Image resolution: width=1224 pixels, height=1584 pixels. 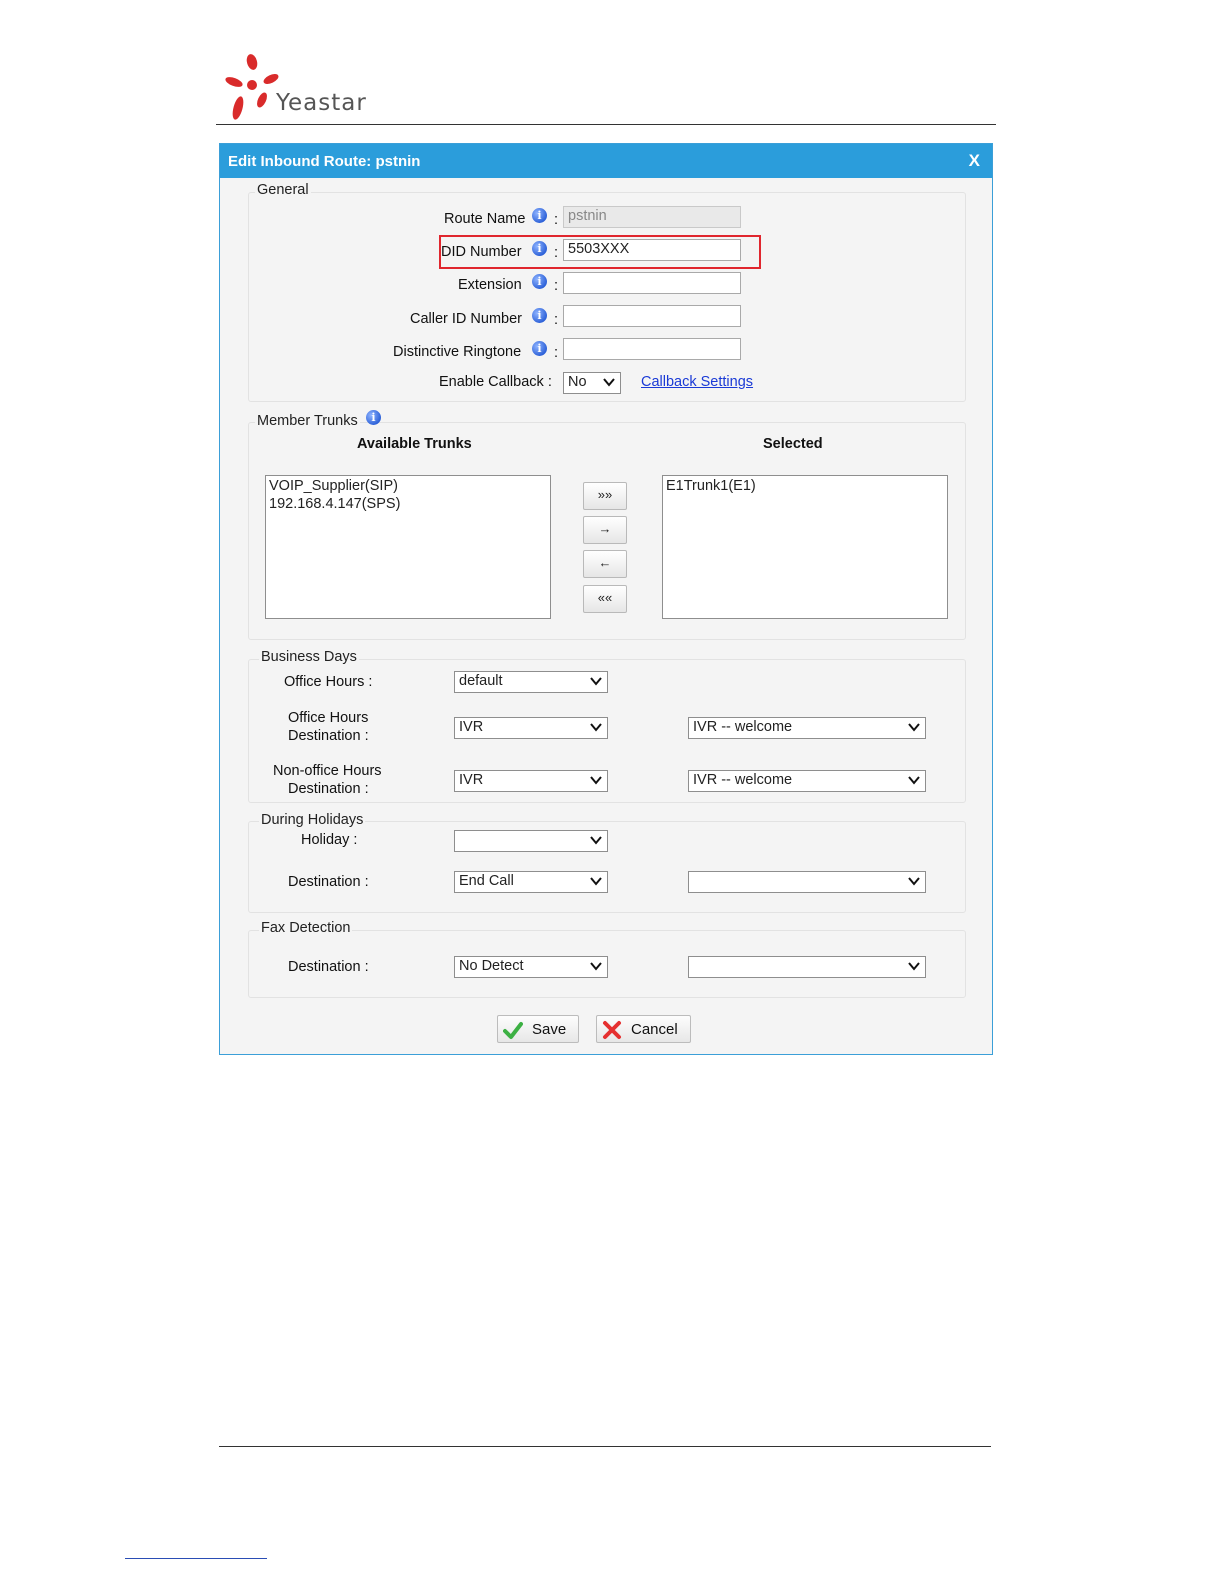 What do you see at coordinates (605, 564) in the screenshot?
I see `remove-button: ←` at bounding box center [605, 564].